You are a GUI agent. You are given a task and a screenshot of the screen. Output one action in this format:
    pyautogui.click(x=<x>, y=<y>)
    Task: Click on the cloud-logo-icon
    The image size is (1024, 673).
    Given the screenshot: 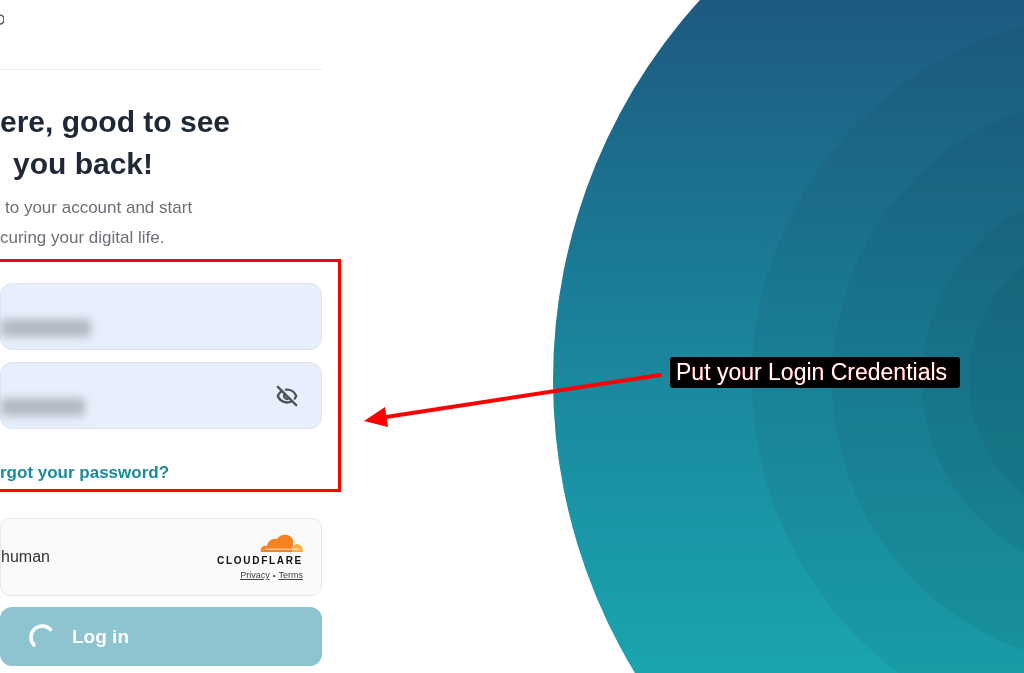 What is the action you would take?
    pyautogui.click(x=281, y=543)
    